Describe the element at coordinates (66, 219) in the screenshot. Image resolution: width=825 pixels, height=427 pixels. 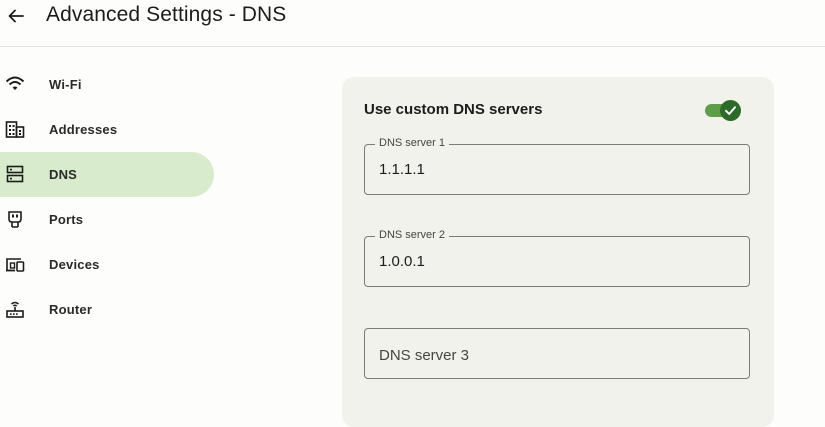
I see `sidebar-item-label: Ports` at that location.